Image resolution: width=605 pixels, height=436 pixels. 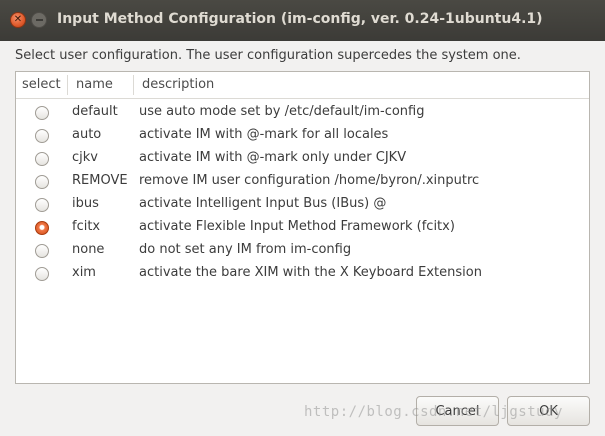 What do you see at coordinates (41, 85) in the screenshot?
I see `column-header-select: select` at bounding box center [41, 85].